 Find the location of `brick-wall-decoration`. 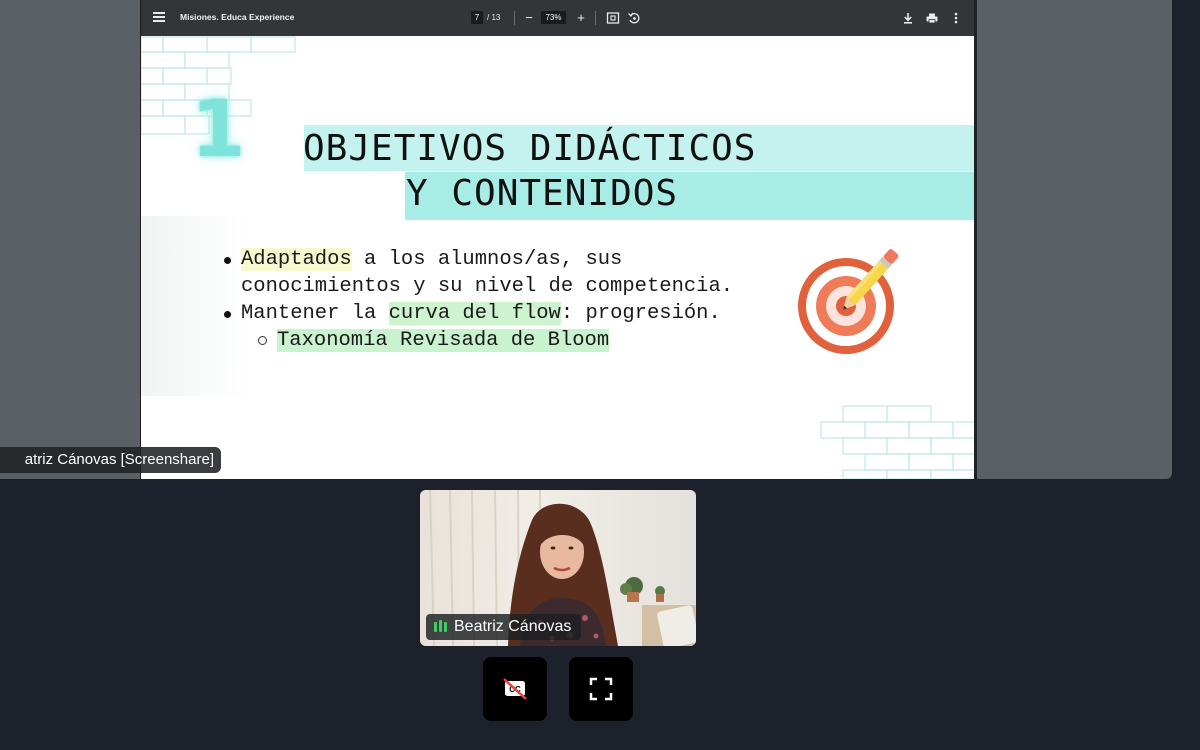

brick-wall-decoration is located at coordinates (898, 442).